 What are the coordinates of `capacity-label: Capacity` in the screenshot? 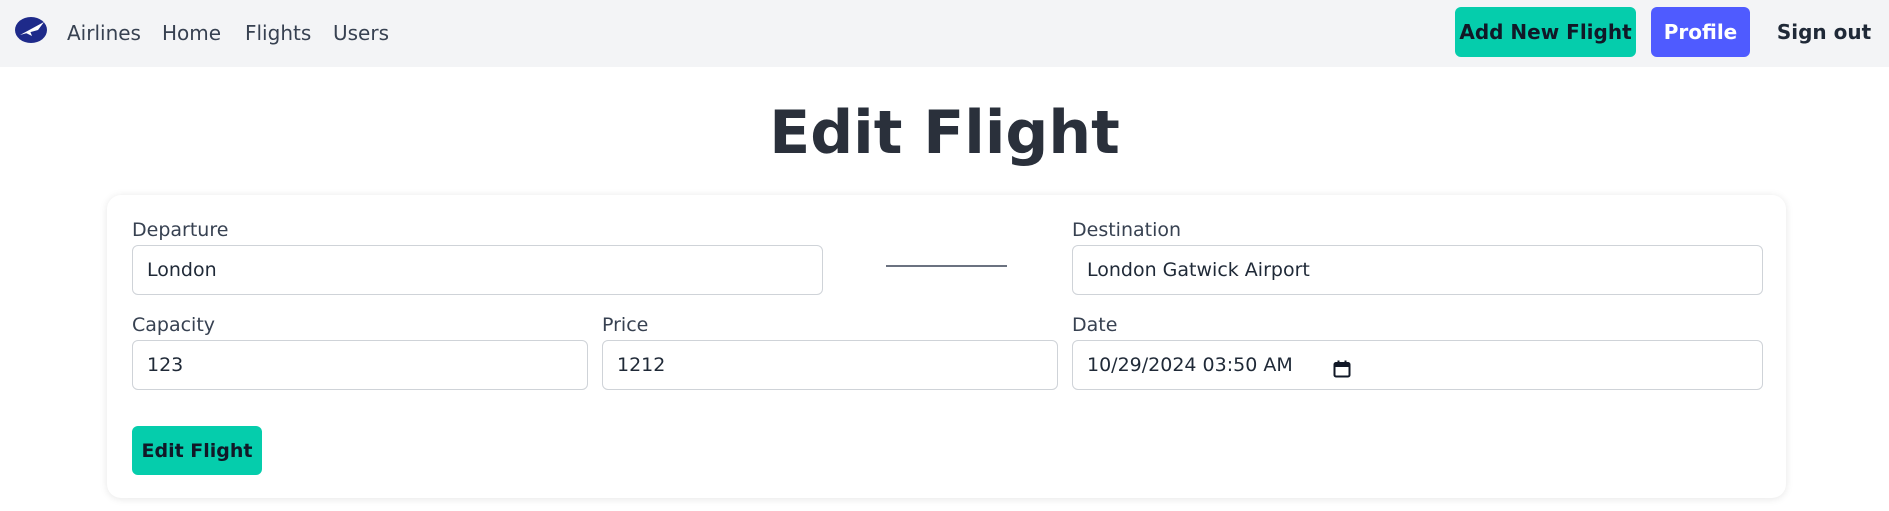 It's located at (174, 325).